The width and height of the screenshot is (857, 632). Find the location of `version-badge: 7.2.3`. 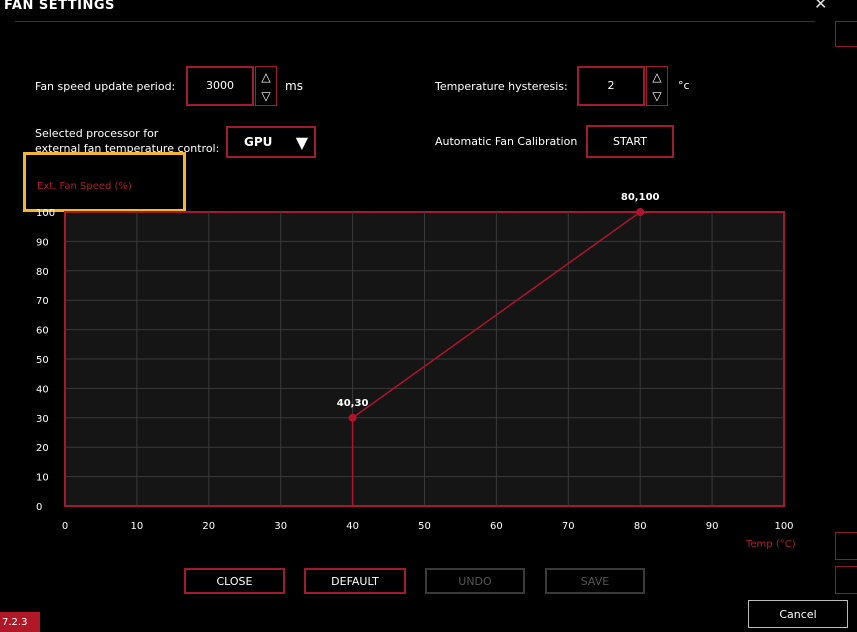

version-badge: 7.2.3 is located at coordinates (20, 622).